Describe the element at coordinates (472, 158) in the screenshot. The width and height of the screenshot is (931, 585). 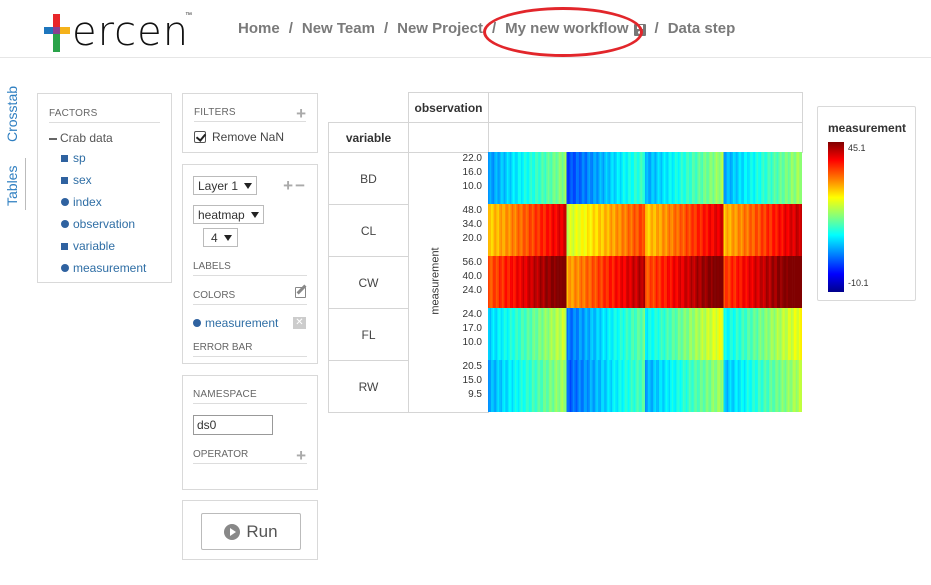
I see `y-tick-label: 22.0` at that location.